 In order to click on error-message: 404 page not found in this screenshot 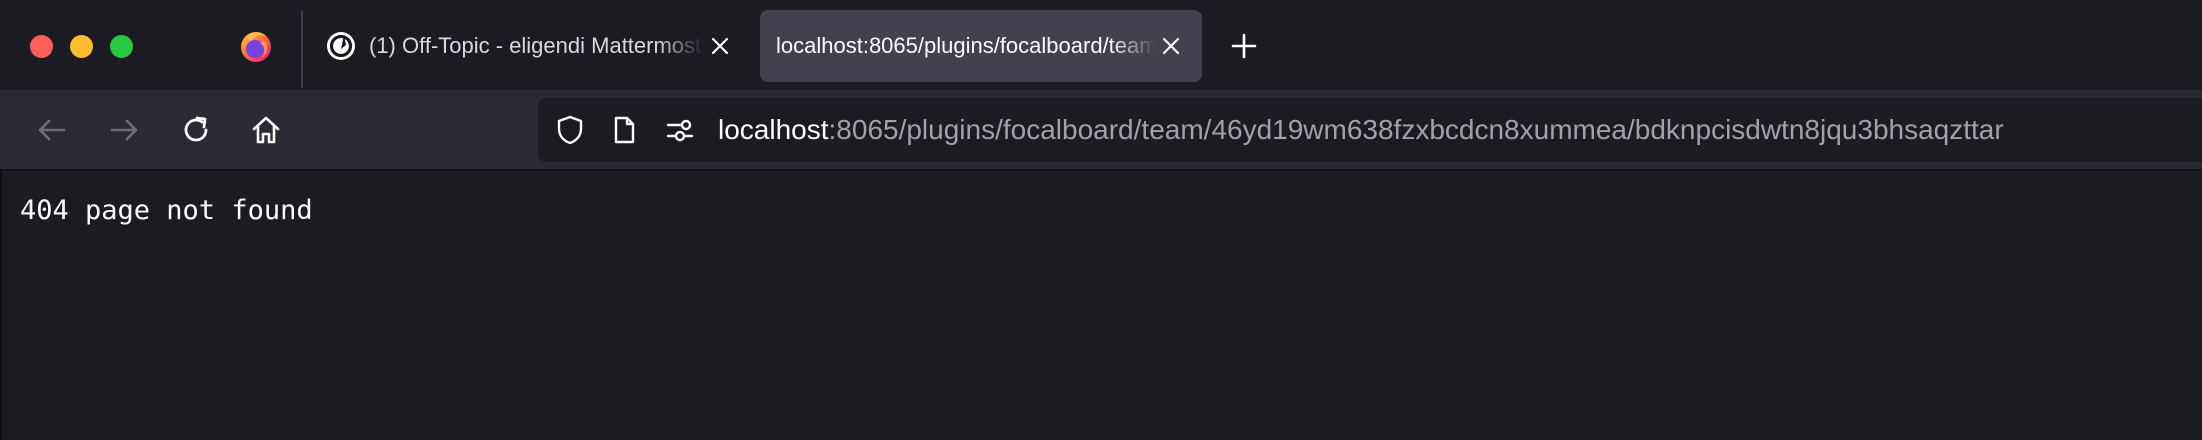, I will do `click(166, 210)`.